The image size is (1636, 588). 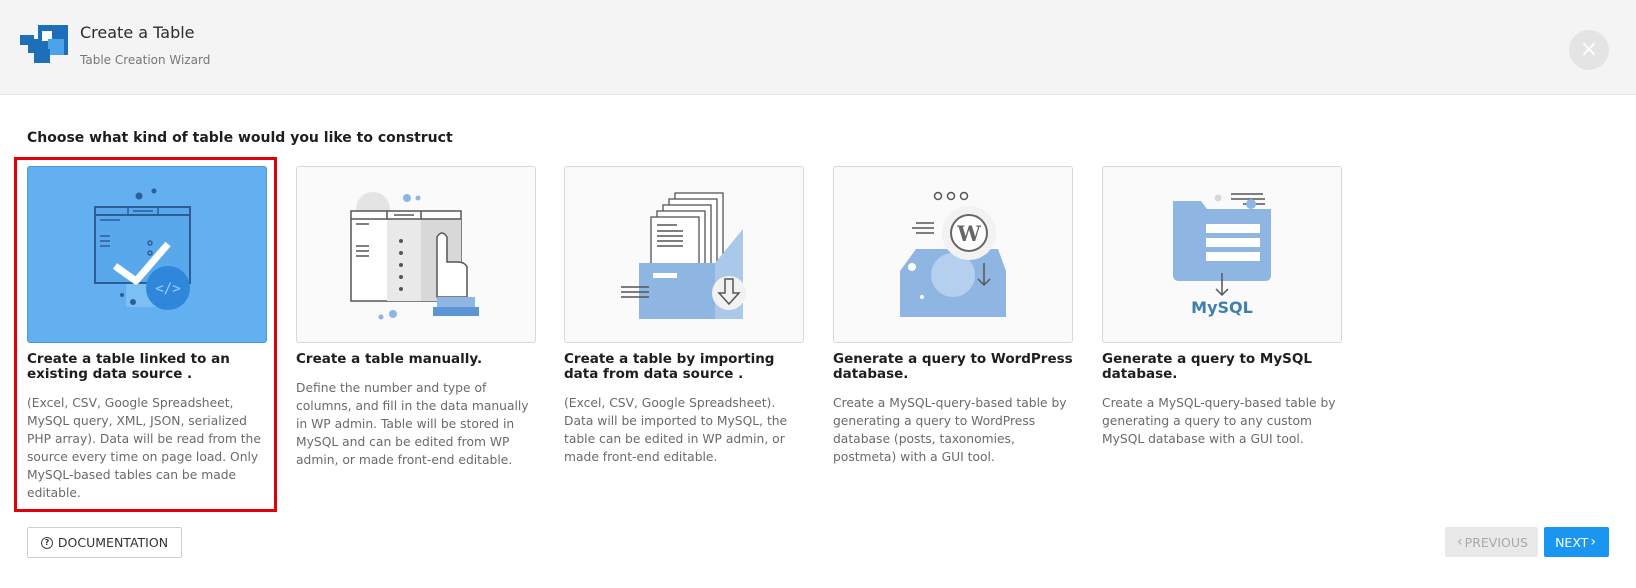 I want to click on close-button: ×, so click(x=1589, y=50).